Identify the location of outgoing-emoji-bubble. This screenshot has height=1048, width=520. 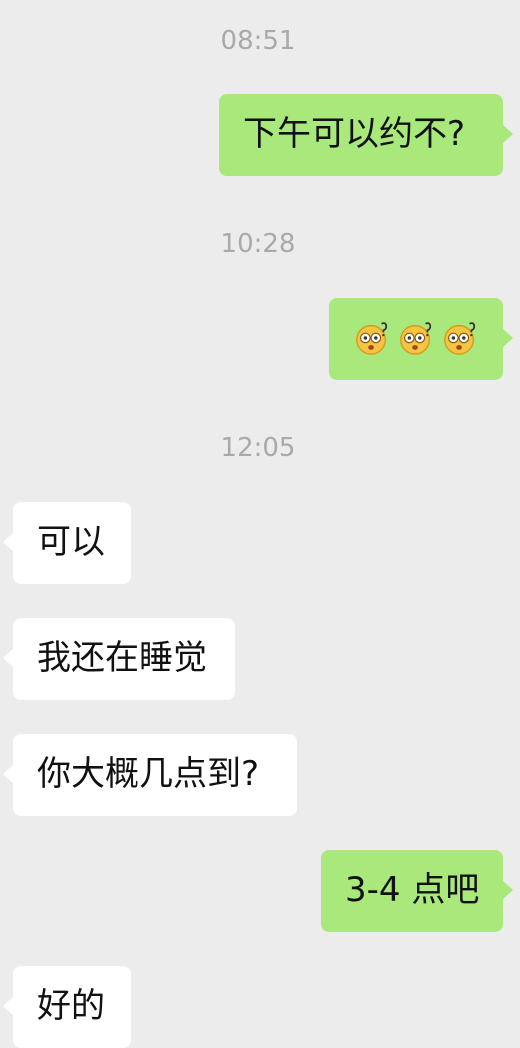
(421, 339).